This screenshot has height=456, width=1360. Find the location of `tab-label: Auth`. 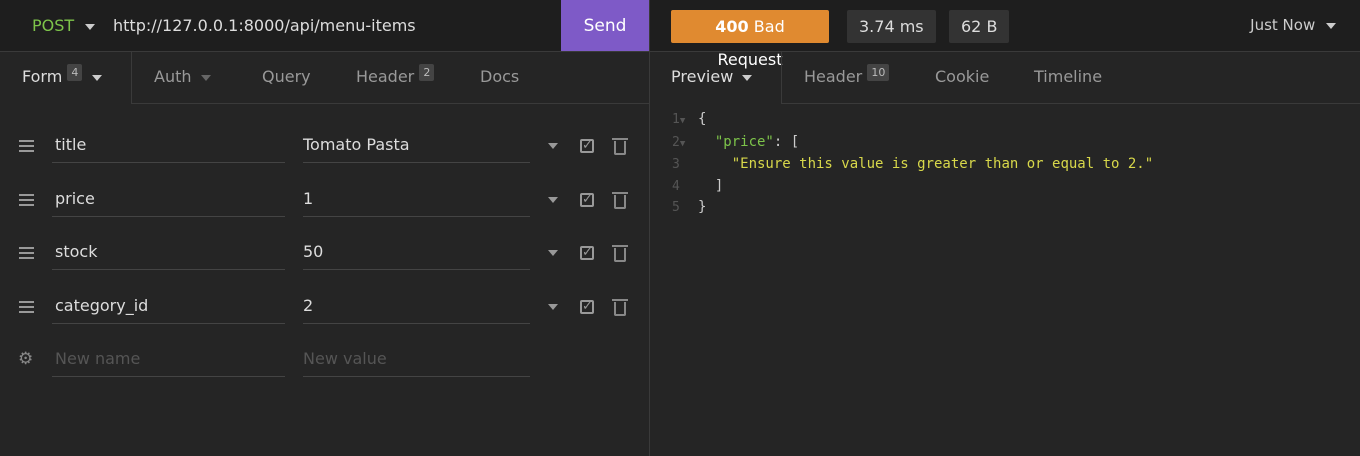

tab-label: Auth is located at coordinates (173, 76).